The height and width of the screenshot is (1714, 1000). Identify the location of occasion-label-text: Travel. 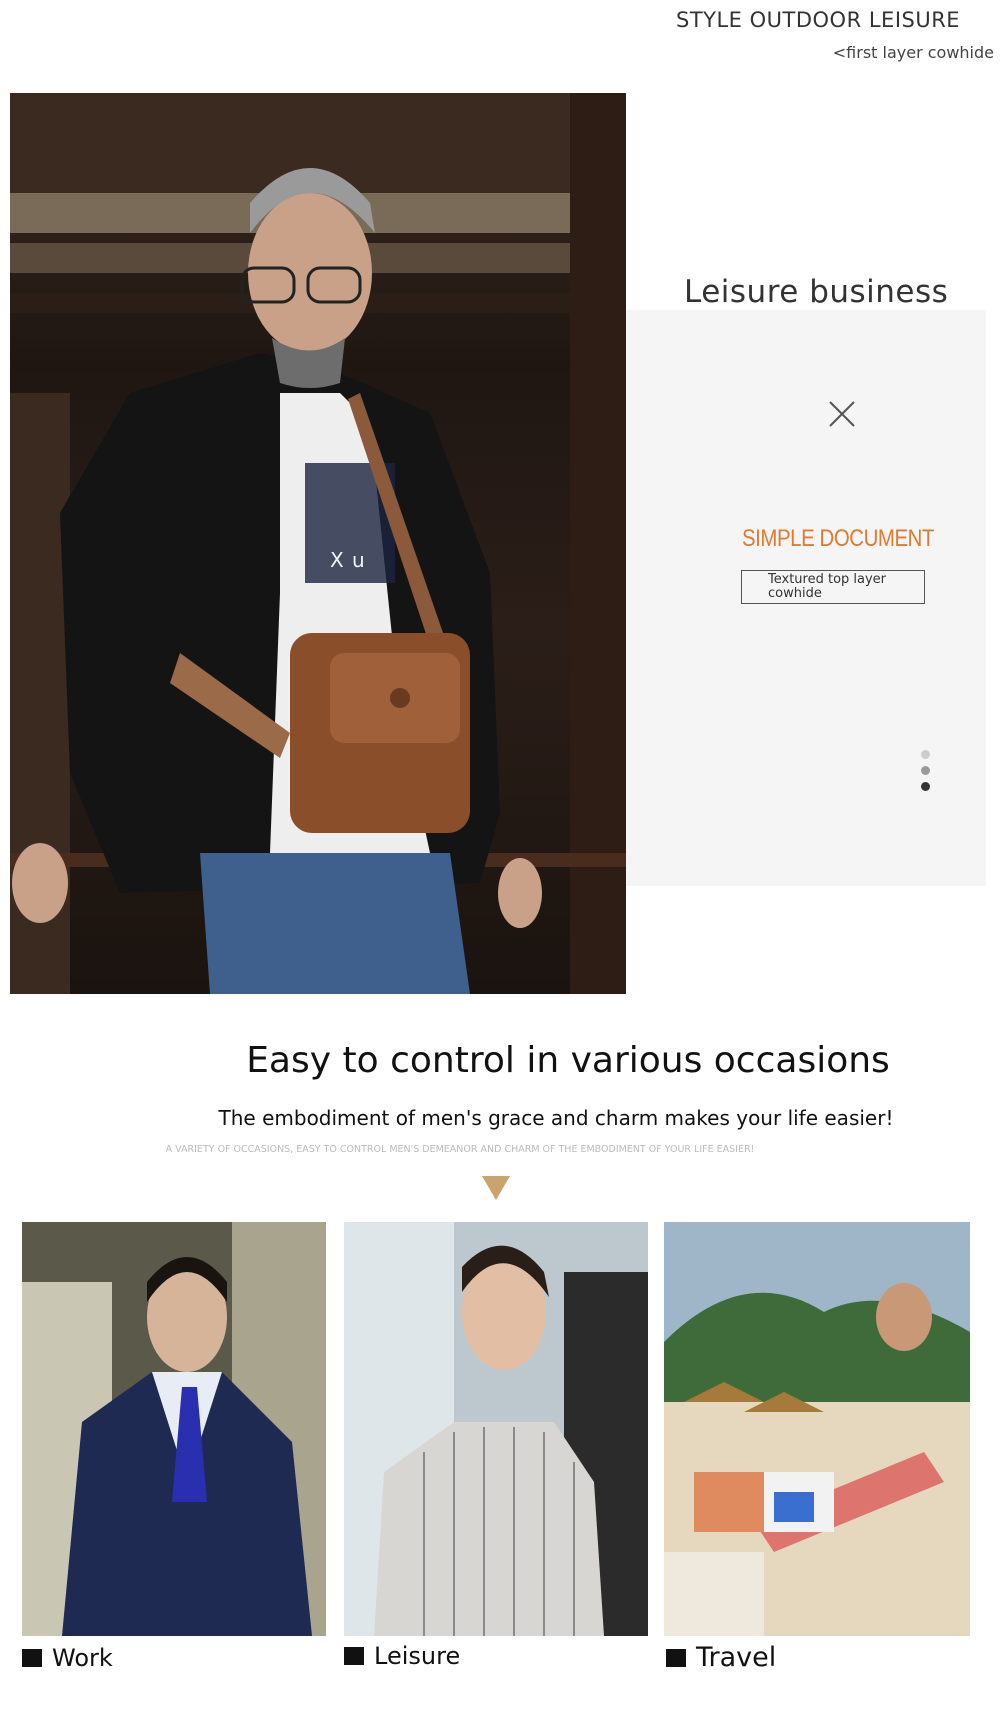
(736, 1657).